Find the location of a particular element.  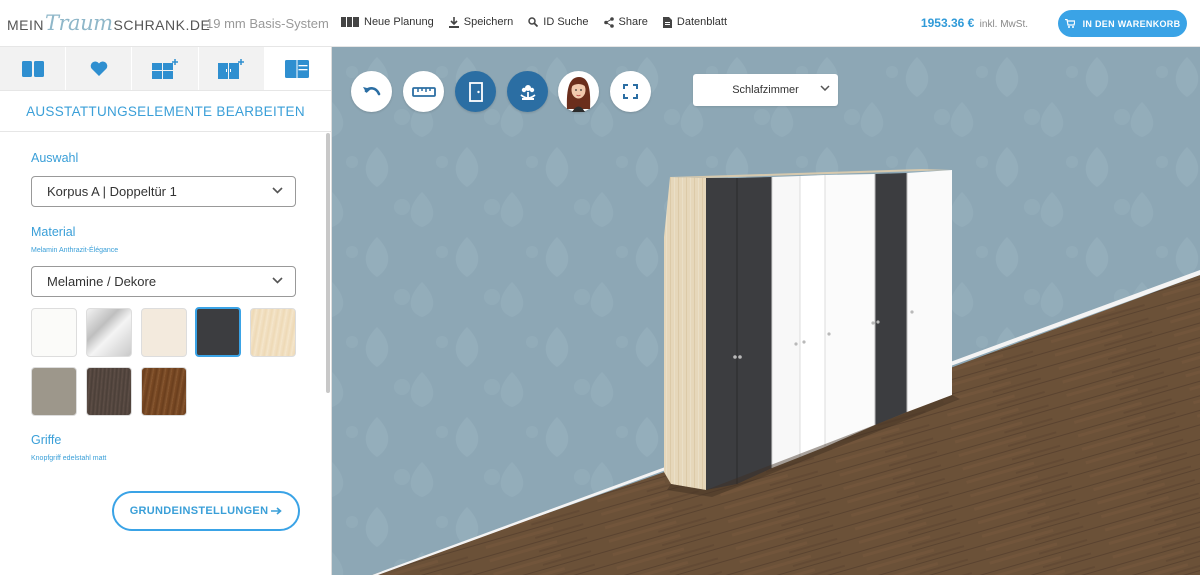

tab-edit-equipment is located at coordinates (298, 68).